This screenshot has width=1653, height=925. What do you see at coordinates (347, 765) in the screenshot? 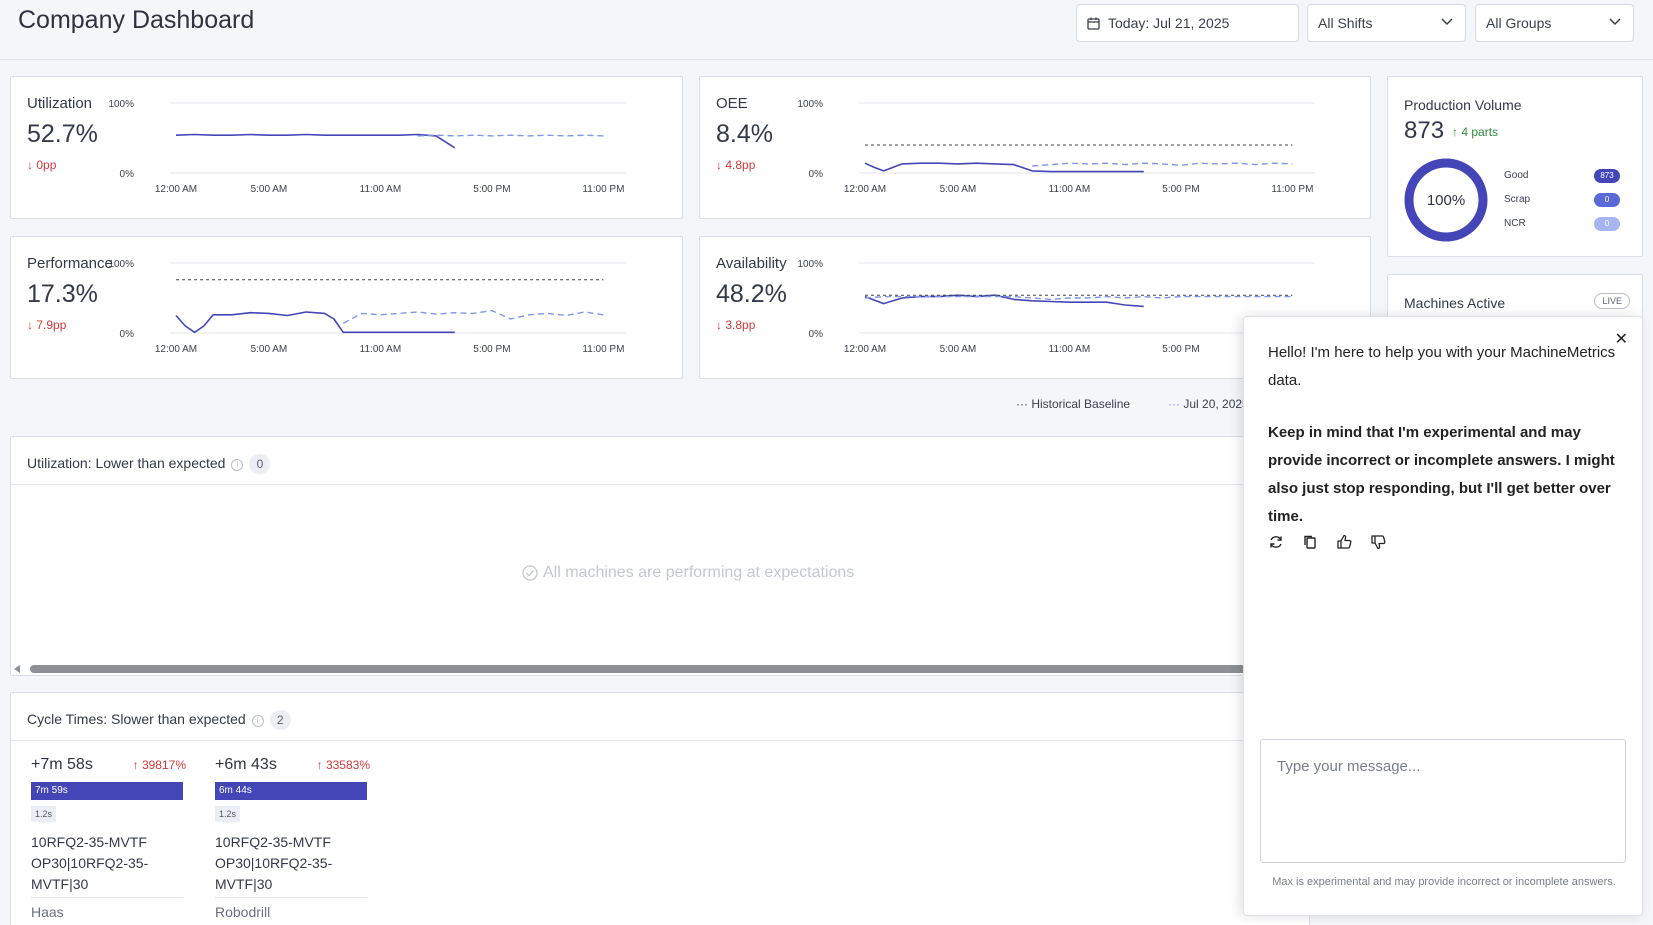
I see `cycle-pct-value: 33583%` at bounding box center [347, 765].